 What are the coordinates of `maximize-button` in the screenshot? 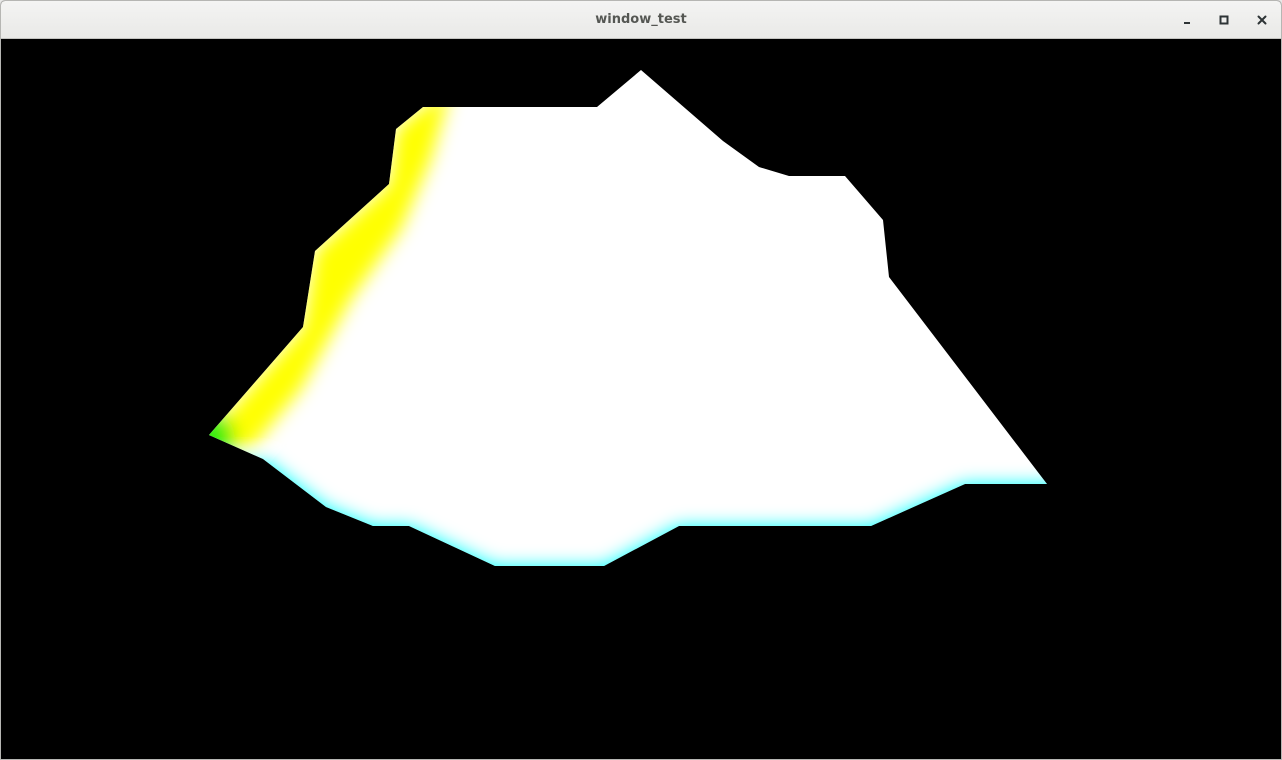 It's located at (1224, 20).